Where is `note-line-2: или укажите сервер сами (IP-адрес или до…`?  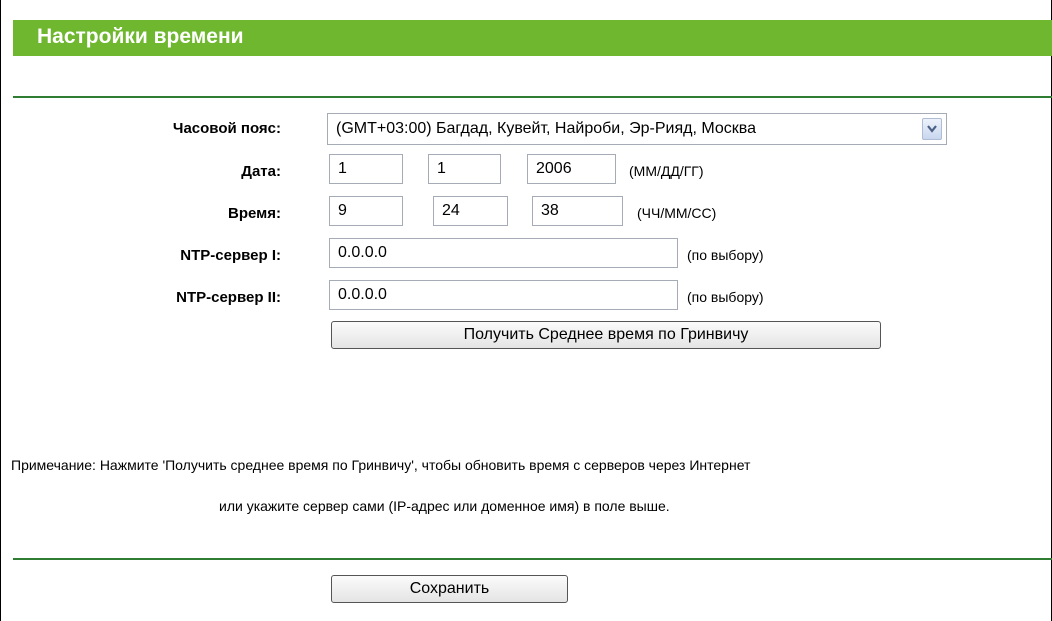
note-line-2: или укажите сервер сами (IP-адрес или до… is located at coordinates (444, 506).